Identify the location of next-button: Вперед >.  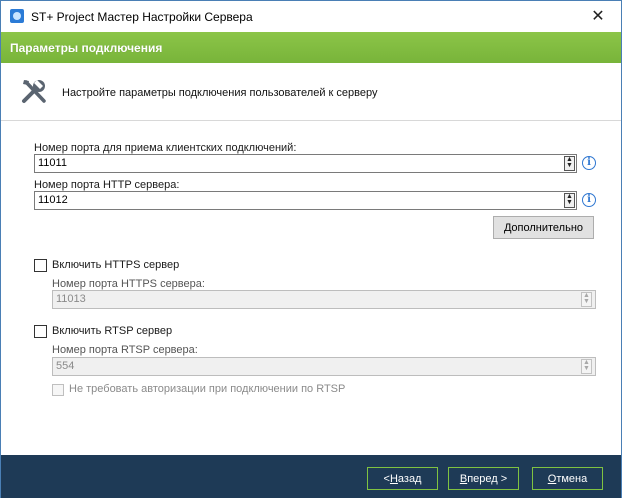
(483, 478).